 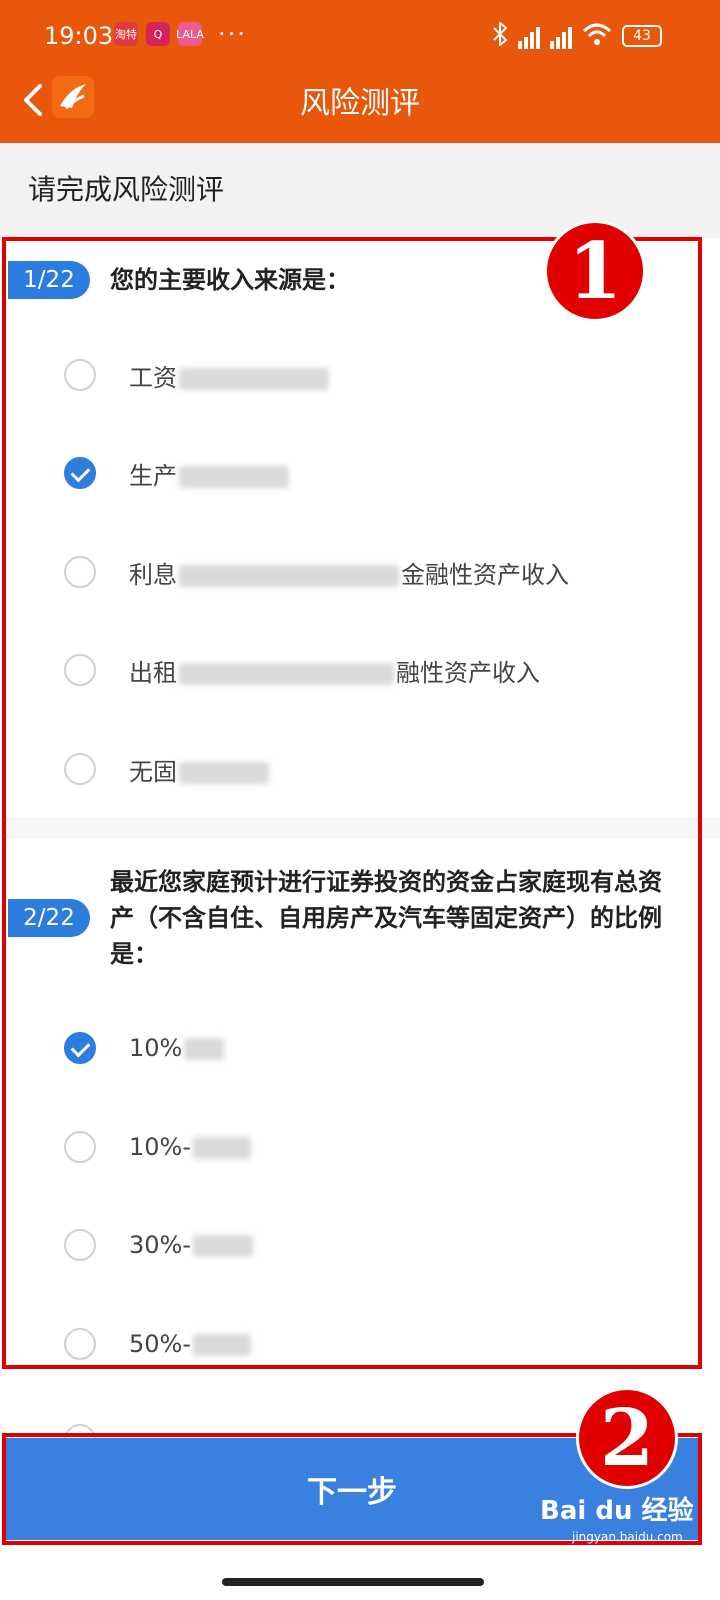 What do you see at coordinates (627, 1438) in the screenshot?
I see `annotation-marker-2: 2` at bounding box center [627, 1438].